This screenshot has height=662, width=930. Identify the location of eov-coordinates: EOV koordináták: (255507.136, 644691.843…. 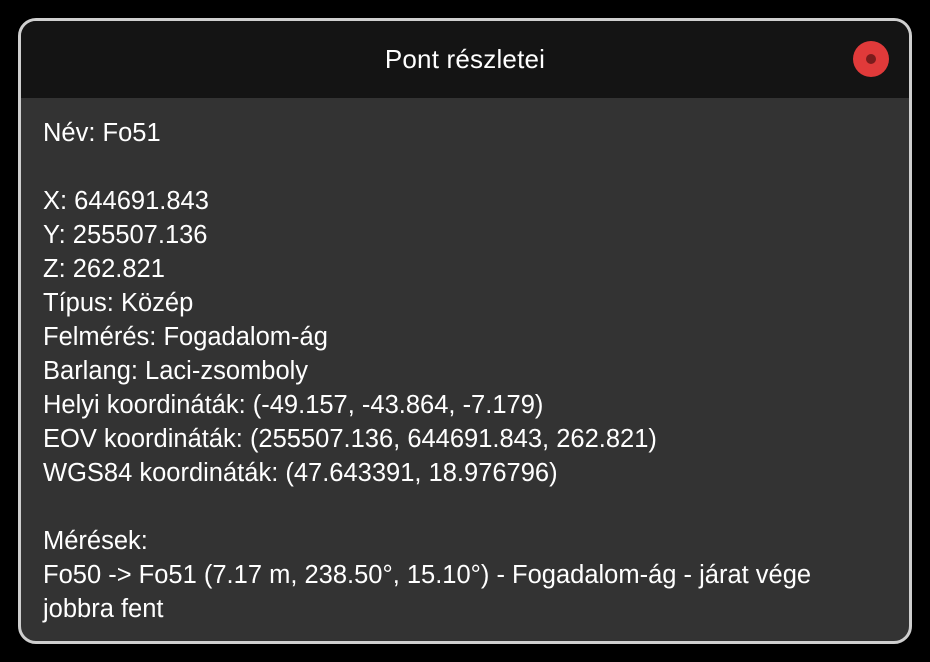
(350, 439).